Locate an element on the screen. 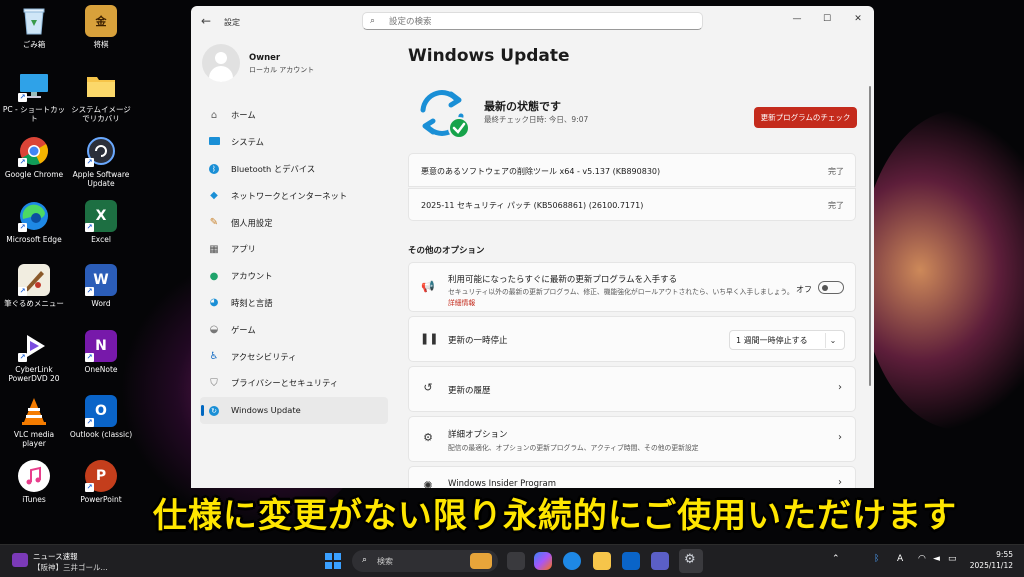 This screenshot has width=1024, height=577. search-highlight-icon is located at coordinates (481, 561).